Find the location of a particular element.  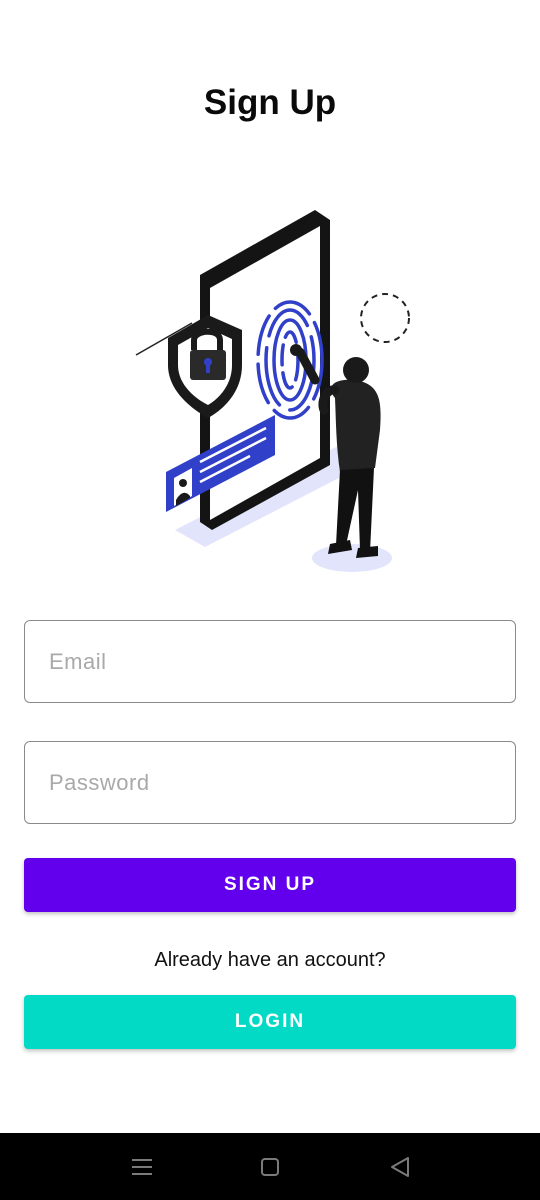

menu-lines-icon is located at coordinates (142, 1167).